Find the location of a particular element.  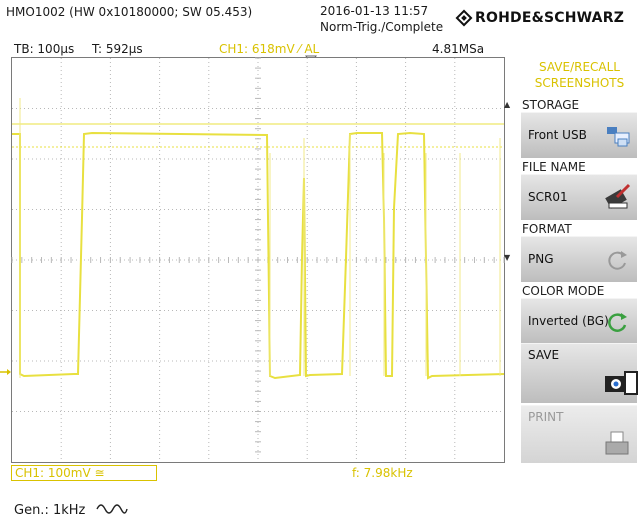

save-softkey: SAVE is located at coordinates (579, 373).